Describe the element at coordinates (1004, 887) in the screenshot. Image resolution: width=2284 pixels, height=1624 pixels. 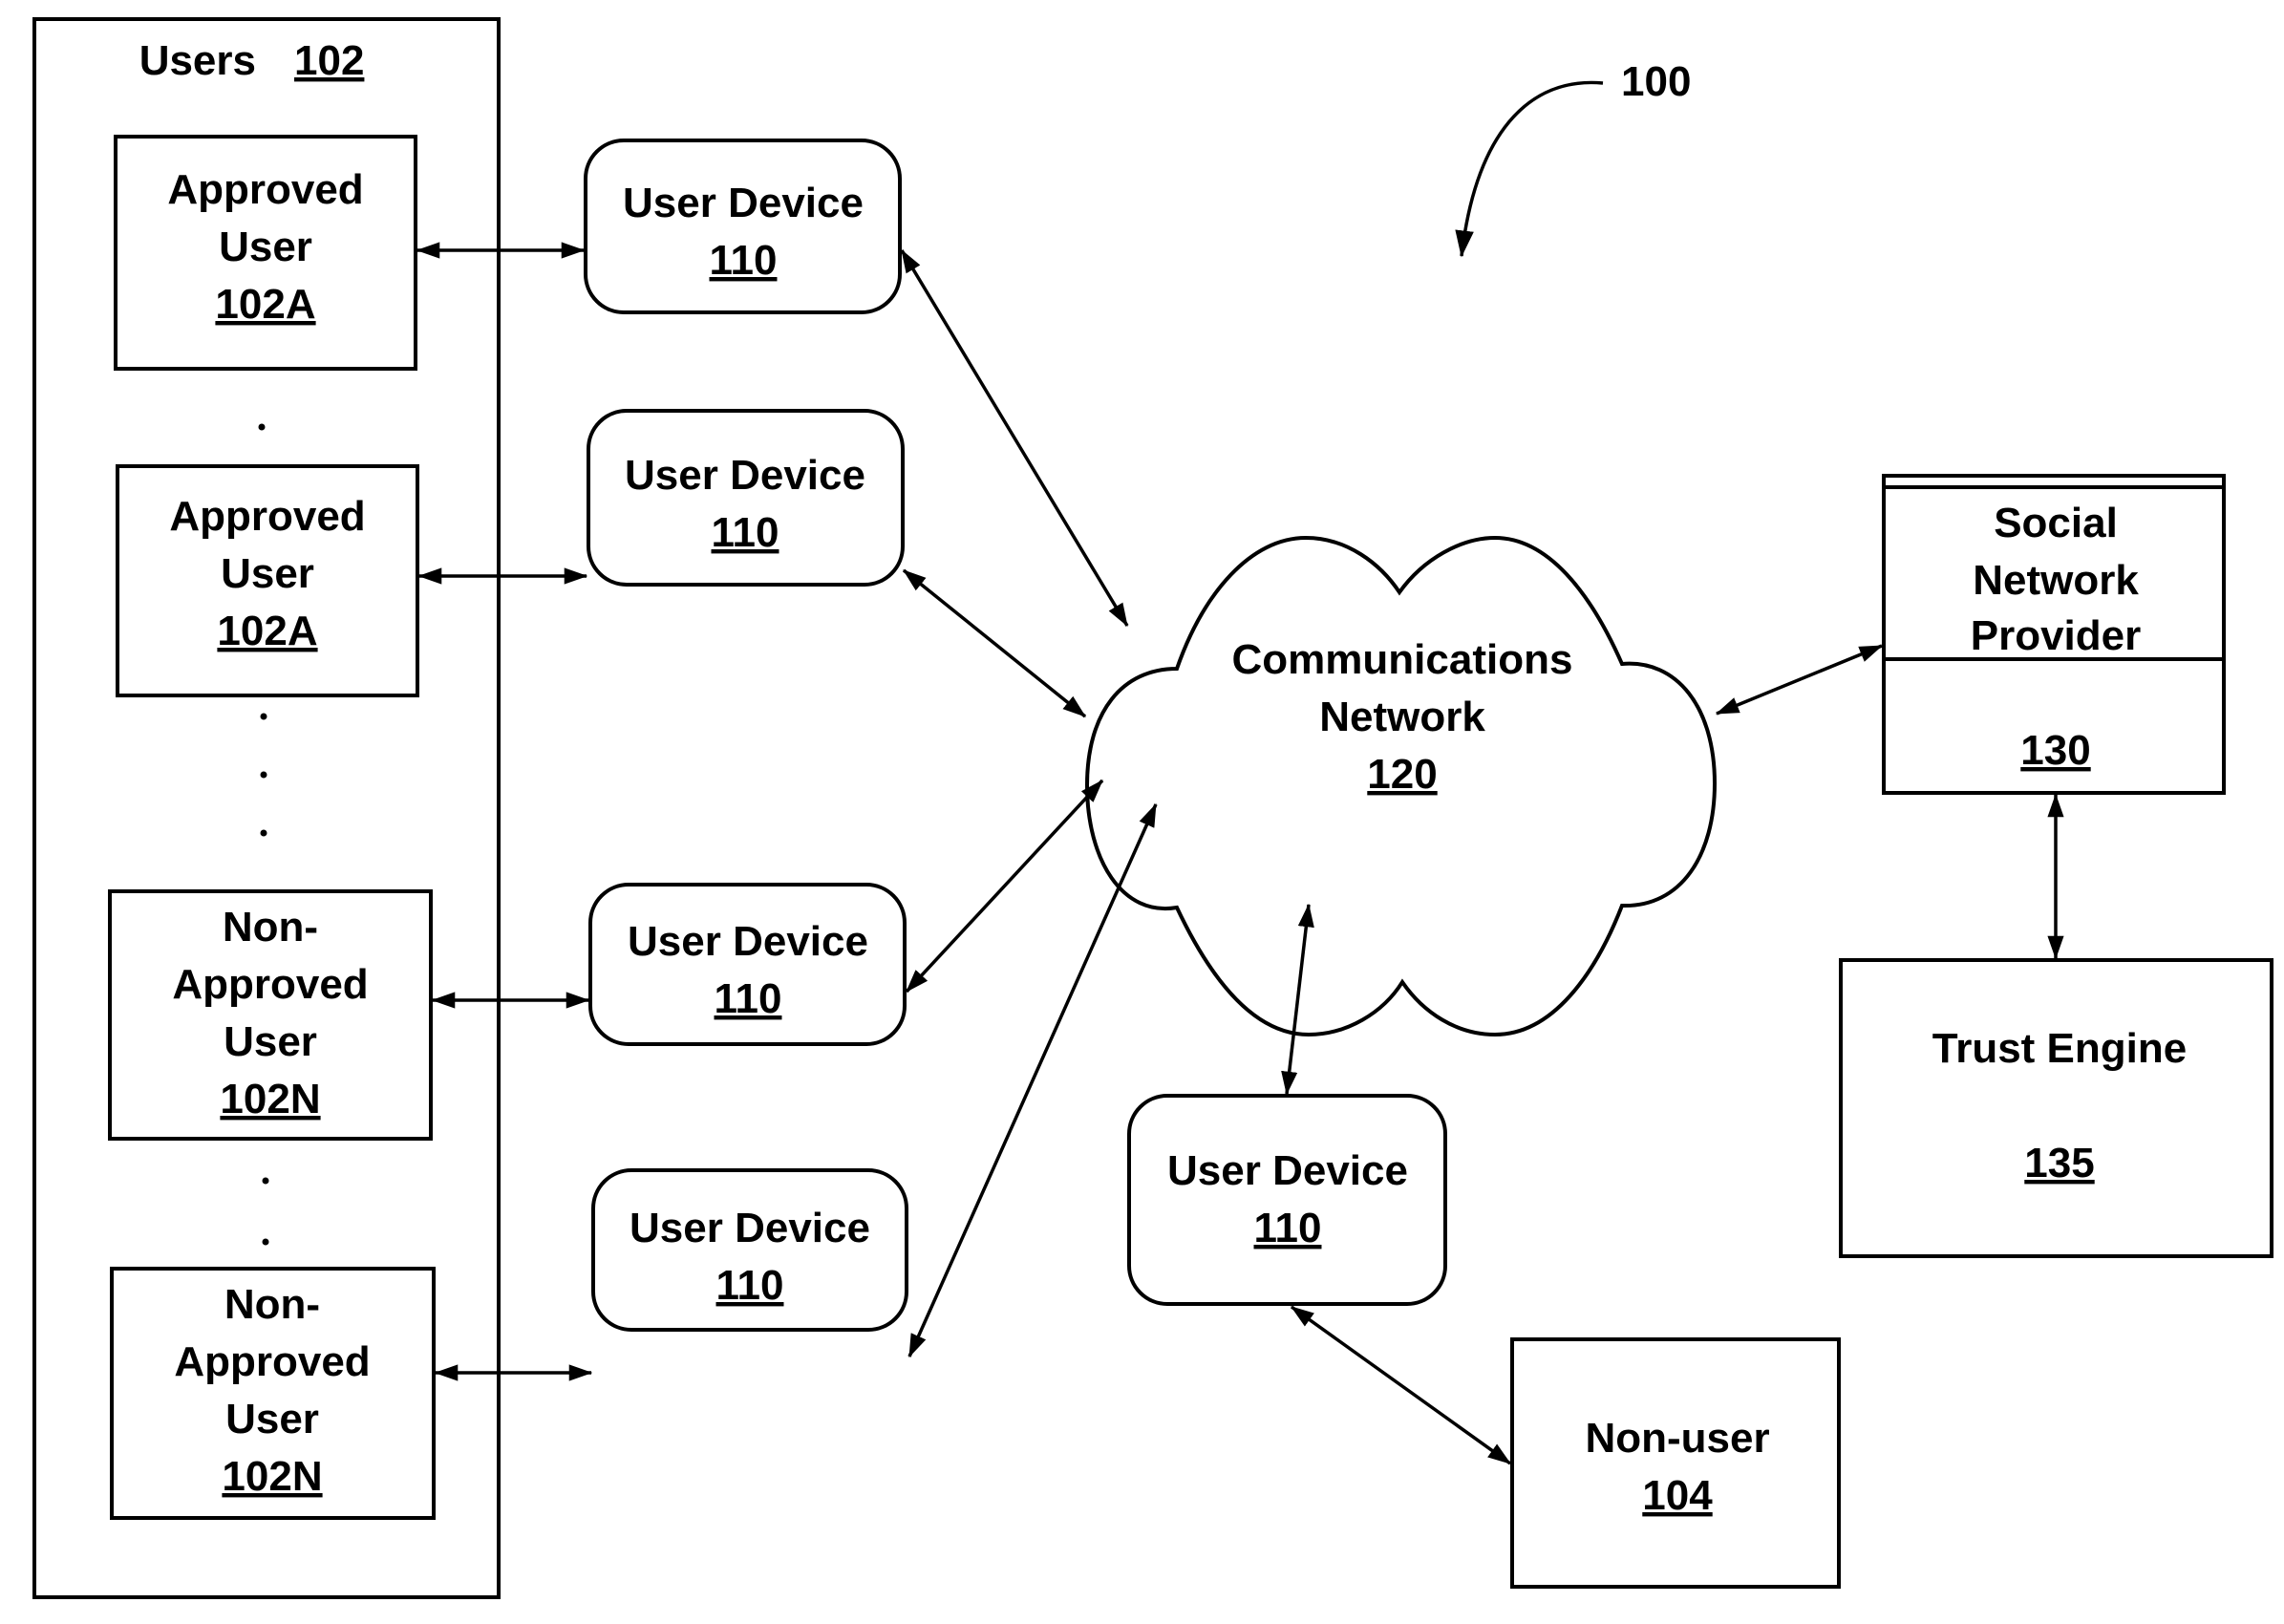
I see `arrow-device3-network` at that location.